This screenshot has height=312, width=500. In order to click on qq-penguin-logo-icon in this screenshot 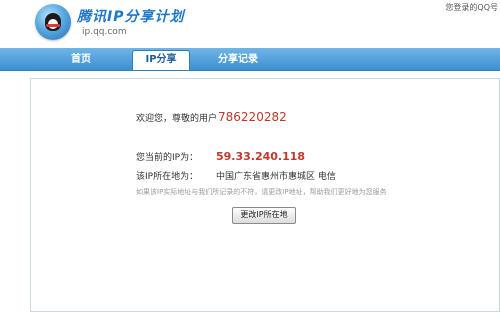, I will do `click(53, 22)`.